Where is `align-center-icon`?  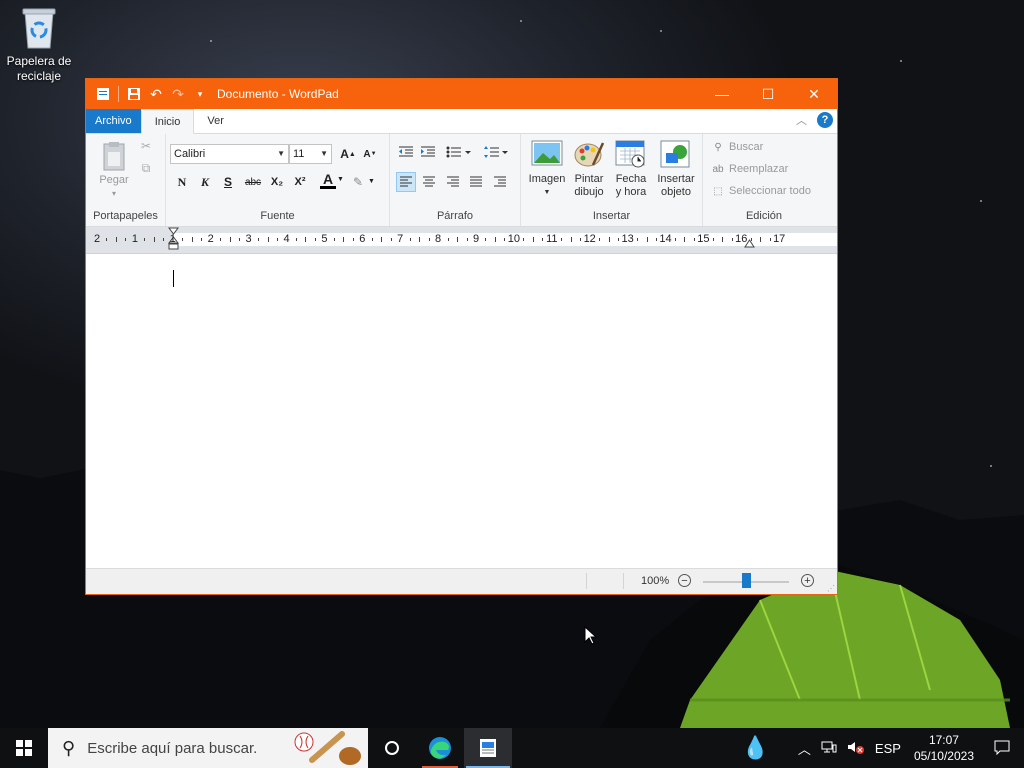 align-center-icon is located at coordinates (429, 182).